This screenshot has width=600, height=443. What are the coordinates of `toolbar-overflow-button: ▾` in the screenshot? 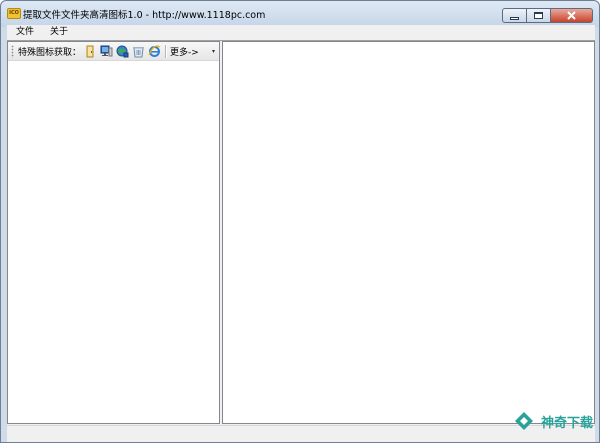 It's located at (213, 54).